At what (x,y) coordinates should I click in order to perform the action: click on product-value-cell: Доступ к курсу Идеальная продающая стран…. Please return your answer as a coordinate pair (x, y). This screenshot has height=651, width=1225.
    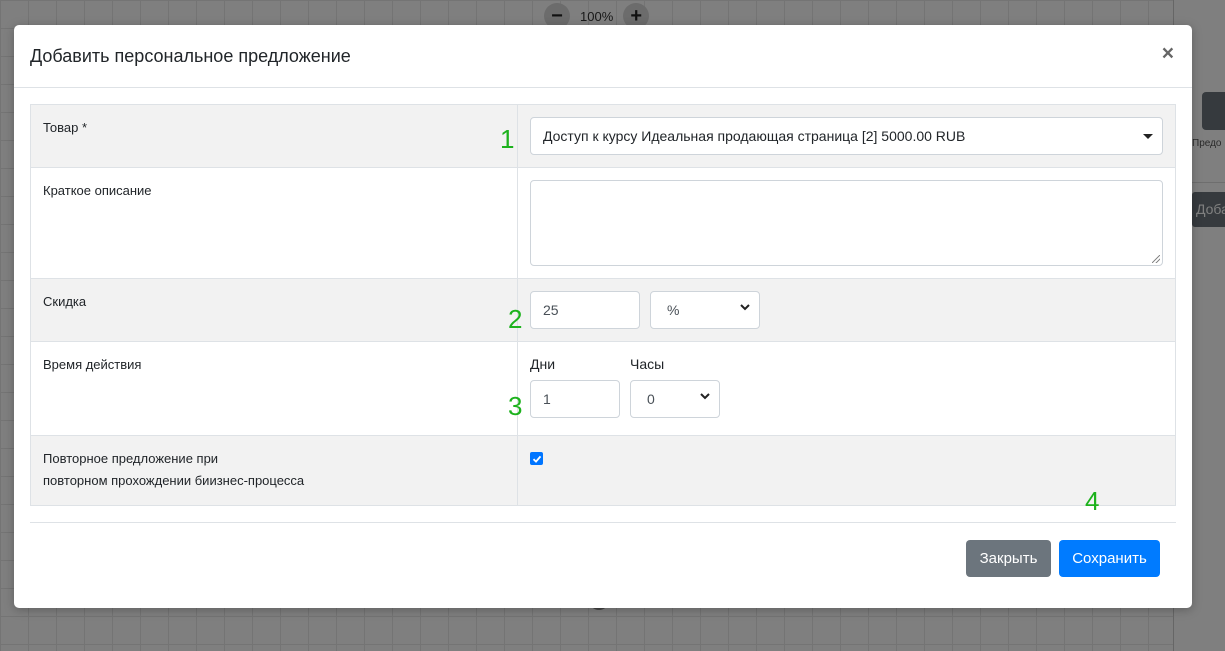
    Looking at the image, I should click on (846, 136).